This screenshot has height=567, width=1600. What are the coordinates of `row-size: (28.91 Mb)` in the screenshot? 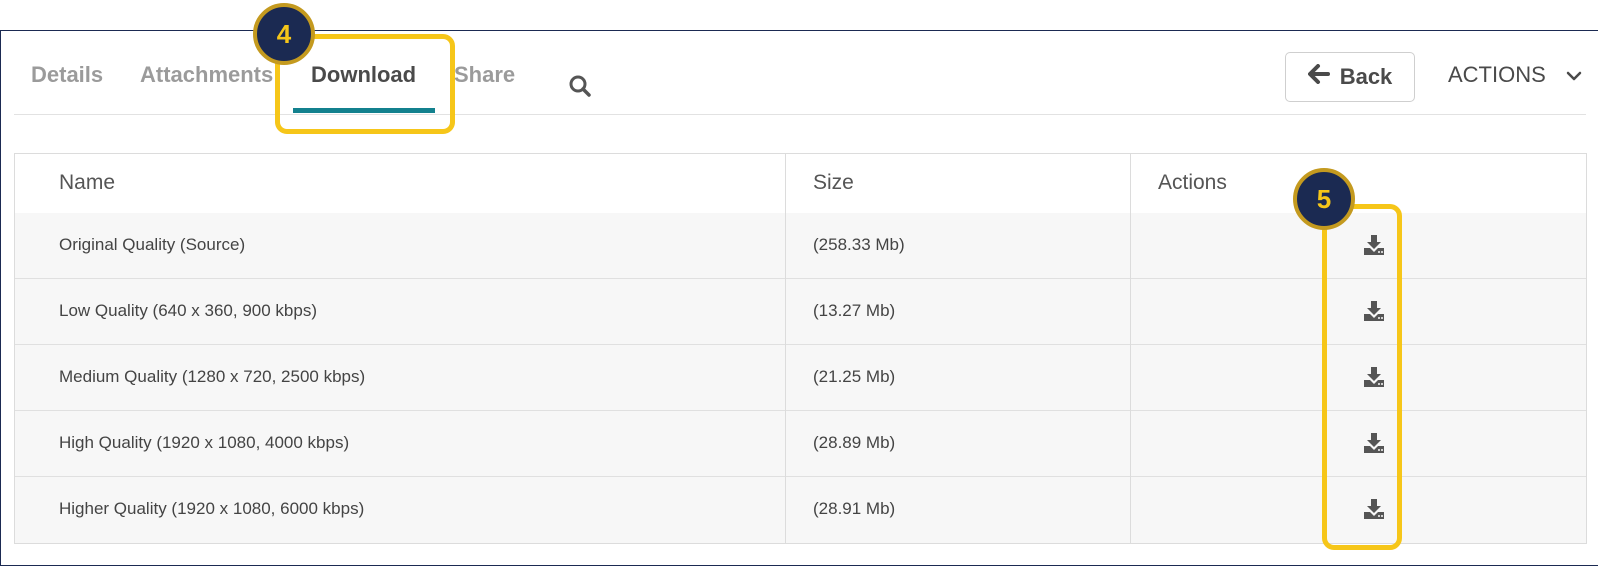 It's located at (854, 508).